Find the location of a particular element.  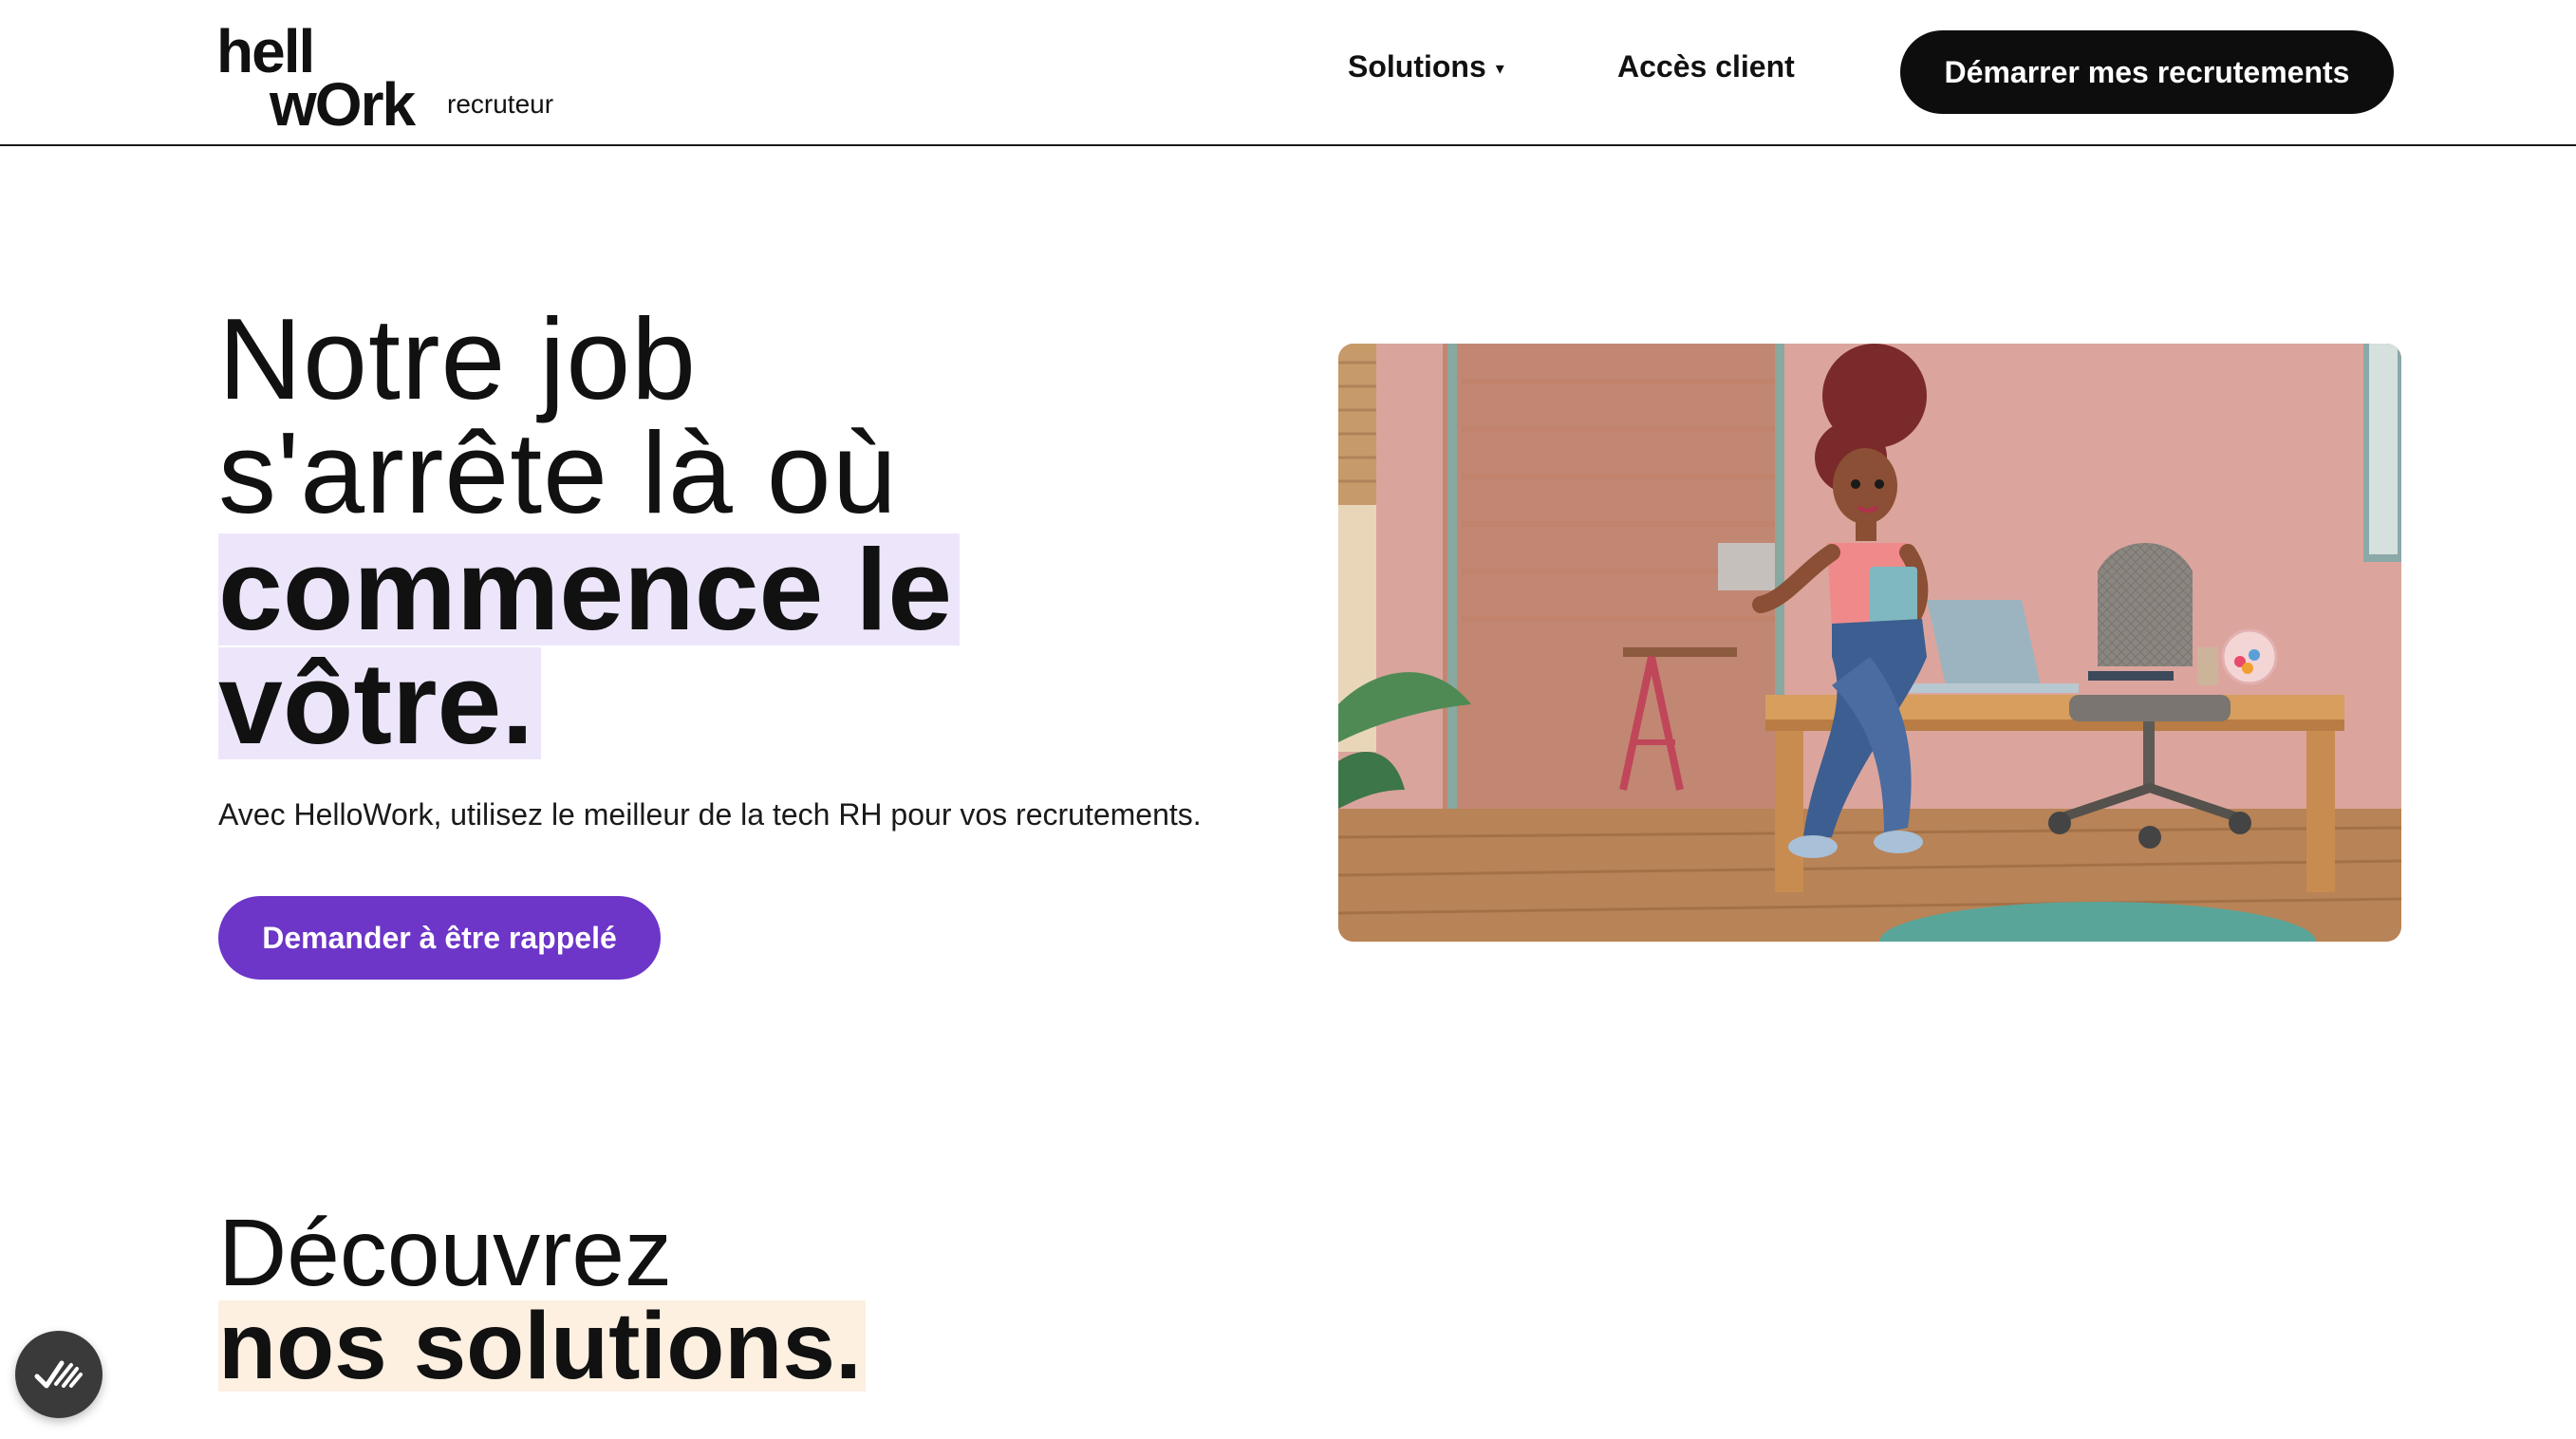

nav-client-access: Accès client is located at coordinates (1706, 66).